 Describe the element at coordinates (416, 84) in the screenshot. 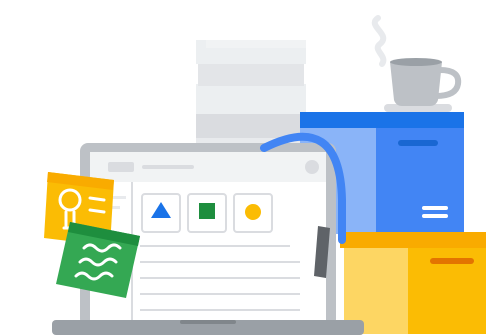

I see `mug-body` at that location.